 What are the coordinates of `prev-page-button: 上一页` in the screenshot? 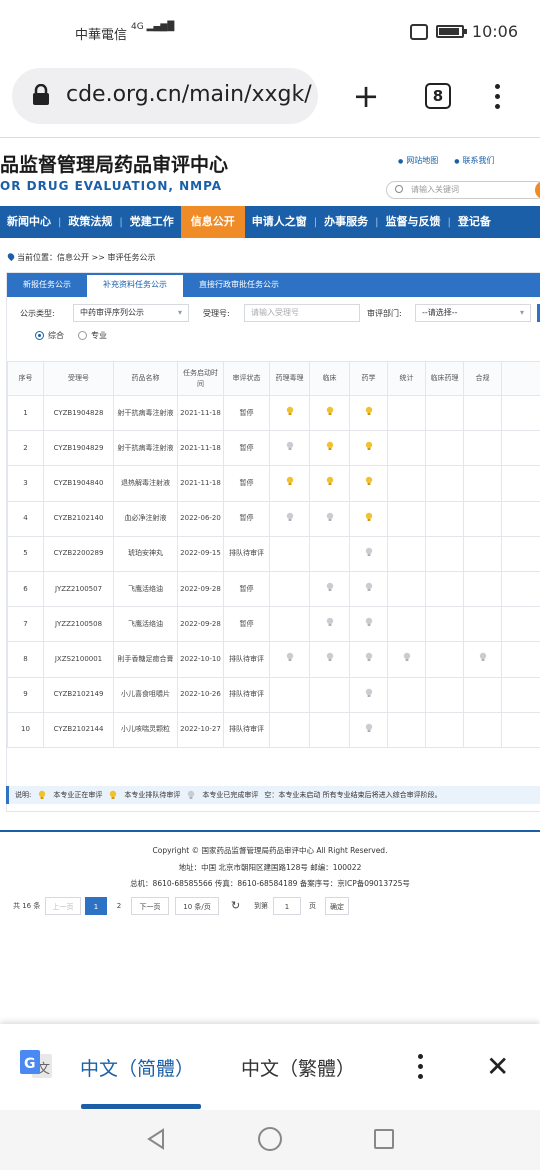 It's located at (63, 906).